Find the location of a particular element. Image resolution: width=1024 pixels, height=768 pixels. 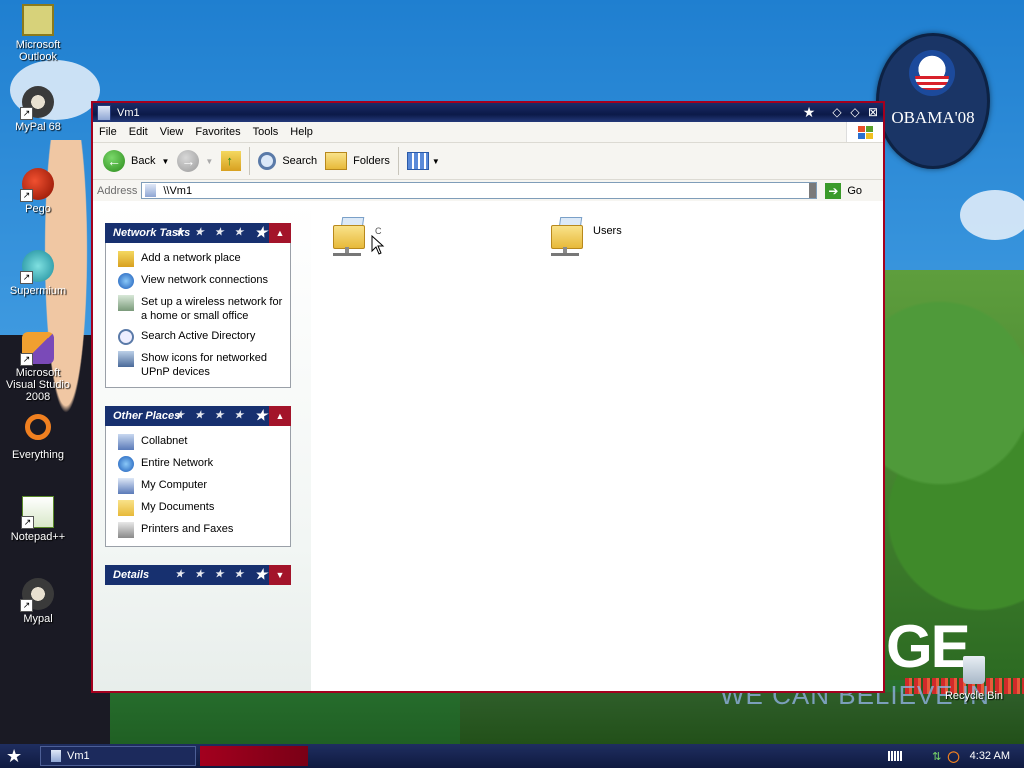

task-view-network-connections: View network connections is located at coordinates (204, 281).